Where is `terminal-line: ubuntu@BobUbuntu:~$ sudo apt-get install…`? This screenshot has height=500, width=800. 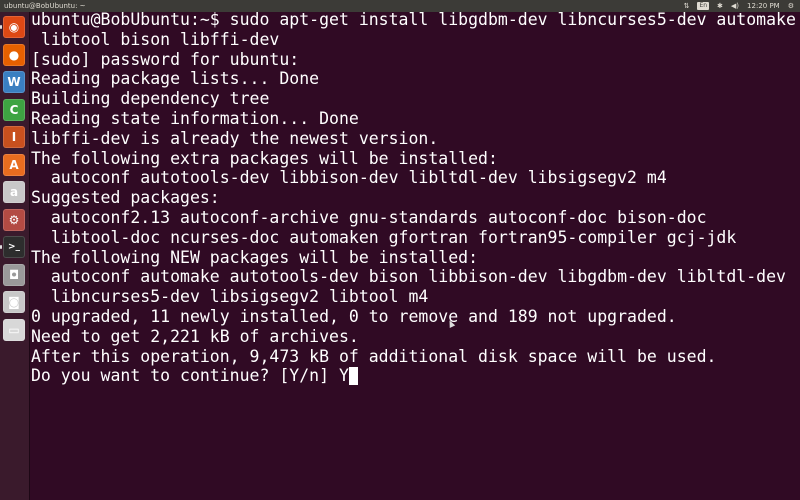
terminal-line: ubuntu@BobUbuntu:~$ sudo apt-get install… is located at coordinates (413, 19).